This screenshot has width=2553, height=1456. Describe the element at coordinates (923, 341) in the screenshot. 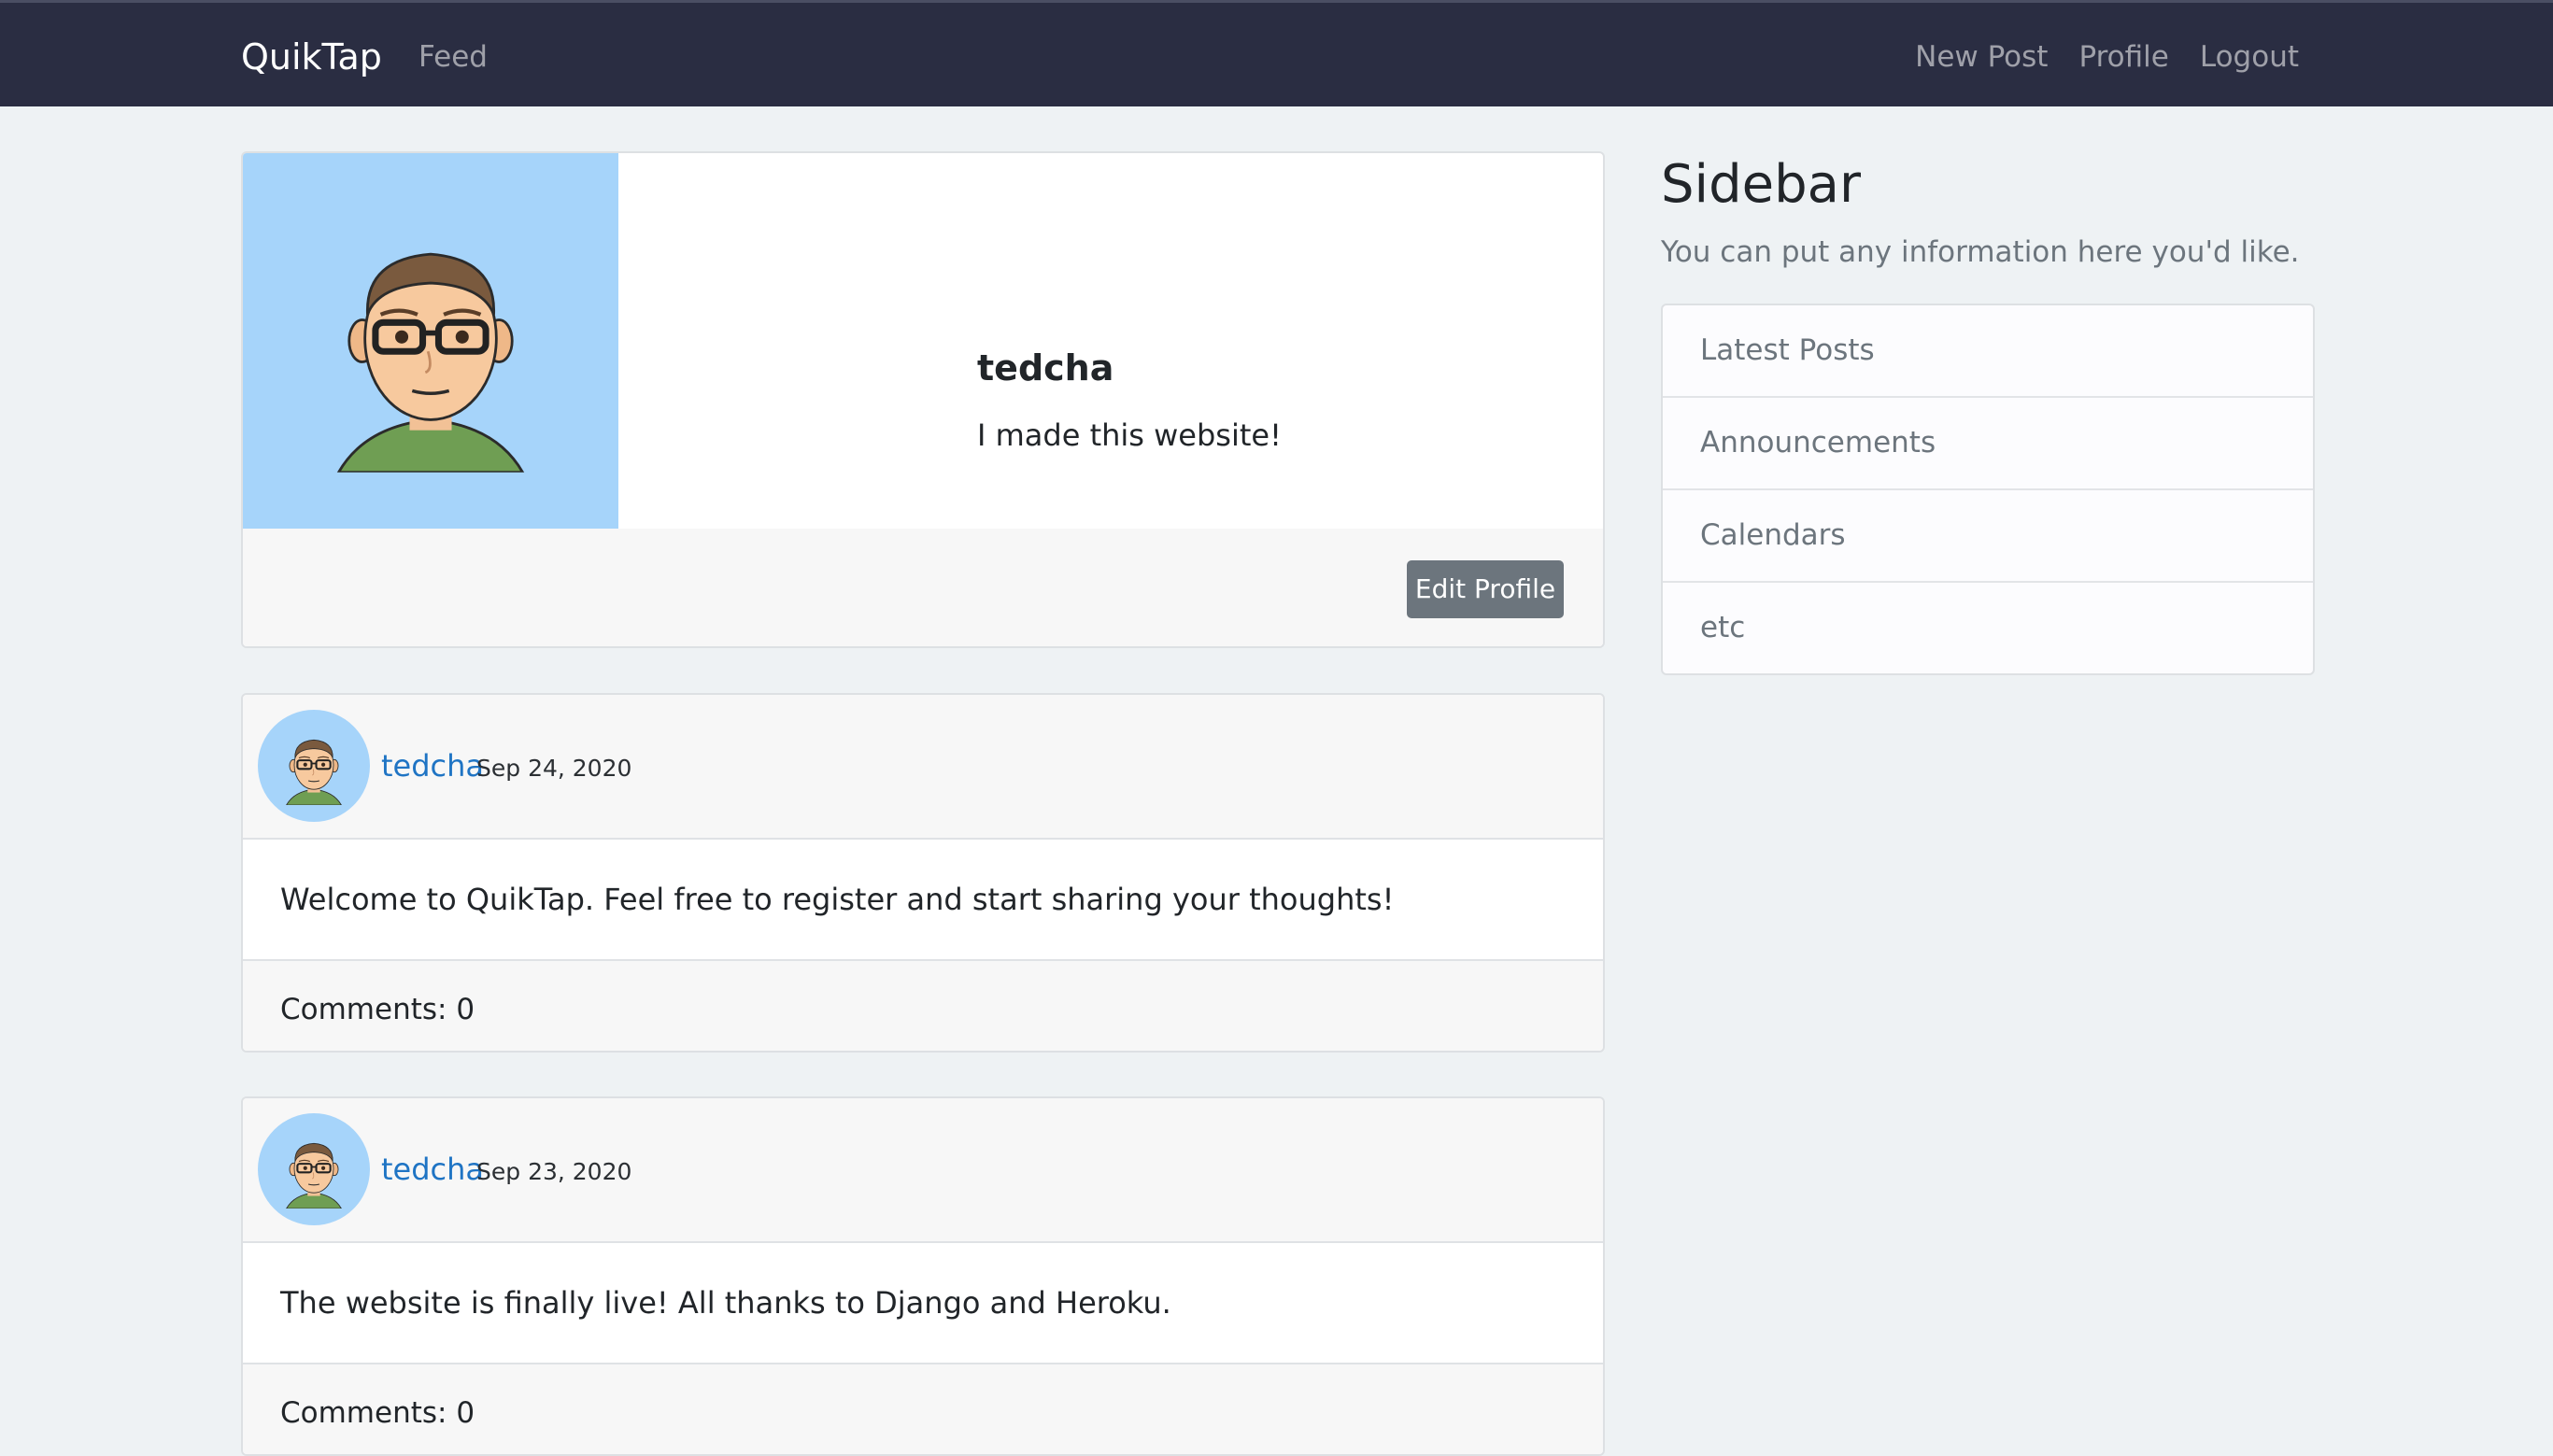

I see `profile-header: tedcha I made this website!` at that location.